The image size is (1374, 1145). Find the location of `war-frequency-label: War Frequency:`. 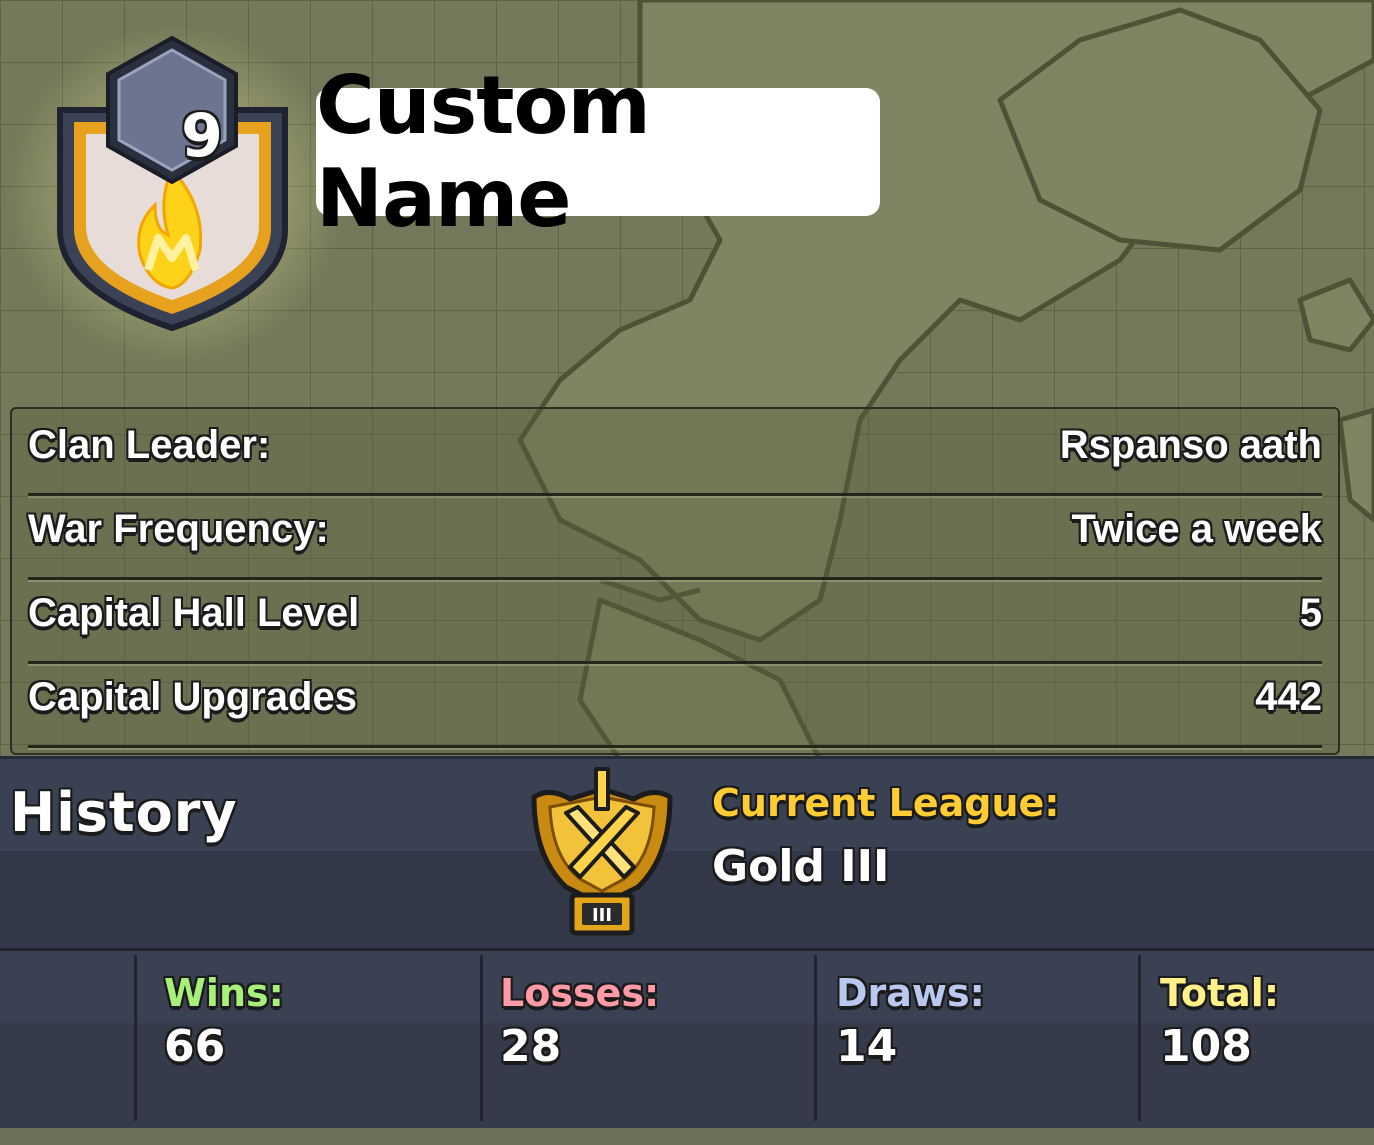

war-frequency-label: War Frequency: is located at coordinates (178, 529).